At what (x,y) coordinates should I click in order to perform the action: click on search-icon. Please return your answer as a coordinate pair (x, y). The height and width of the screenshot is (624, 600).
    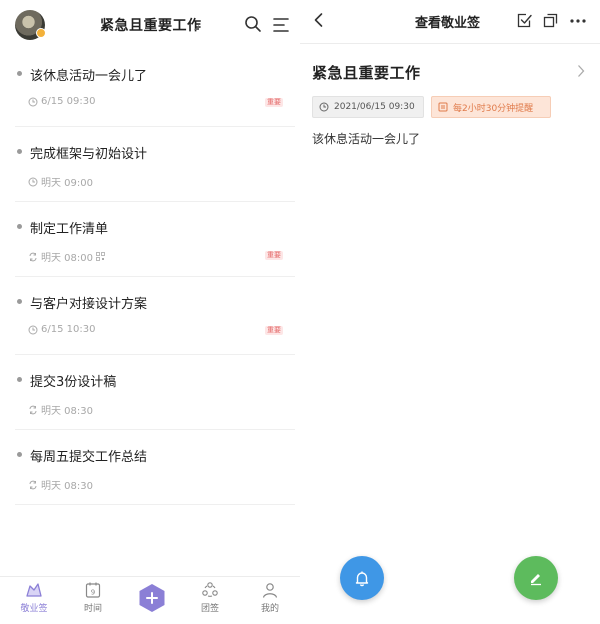
    Looking at the image, I should click on (253, 24).